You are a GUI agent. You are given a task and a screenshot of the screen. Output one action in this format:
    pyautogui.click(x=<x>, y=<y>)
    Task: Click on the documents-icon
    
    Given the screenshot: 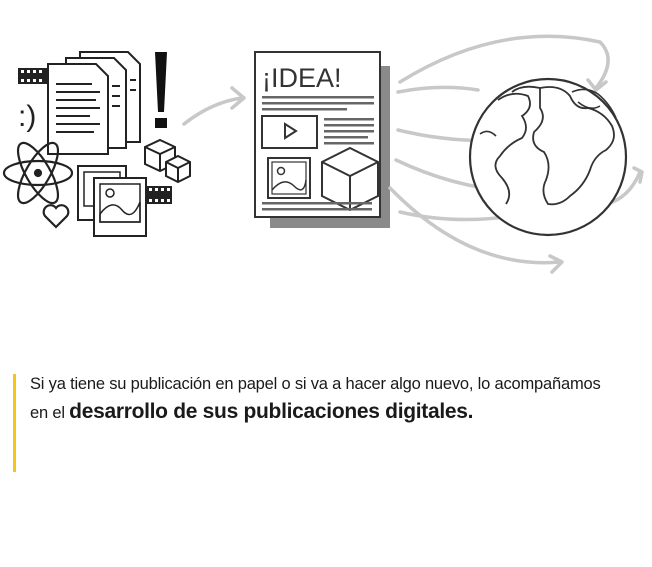 What is the action you would take?
    pyautogui.click(x=94, y=103)
    